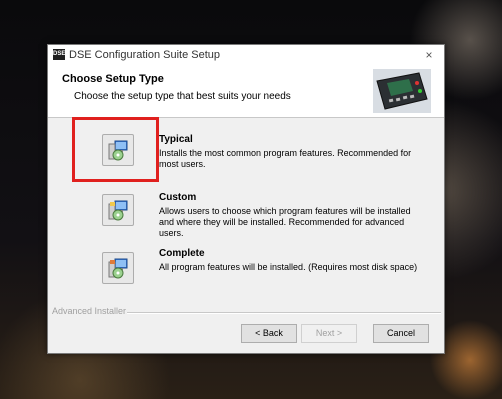  I want to click on controller-device-icon, so click(402, 91).